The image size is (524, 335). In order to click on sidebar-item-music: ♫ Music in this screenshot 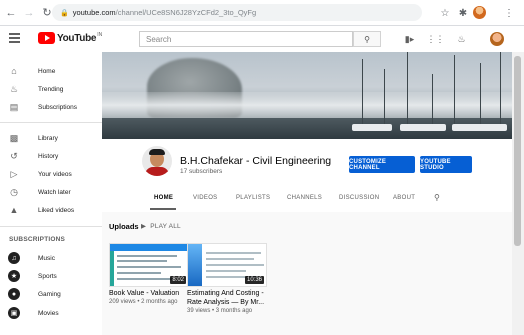, I will do `click(51, 258)`.